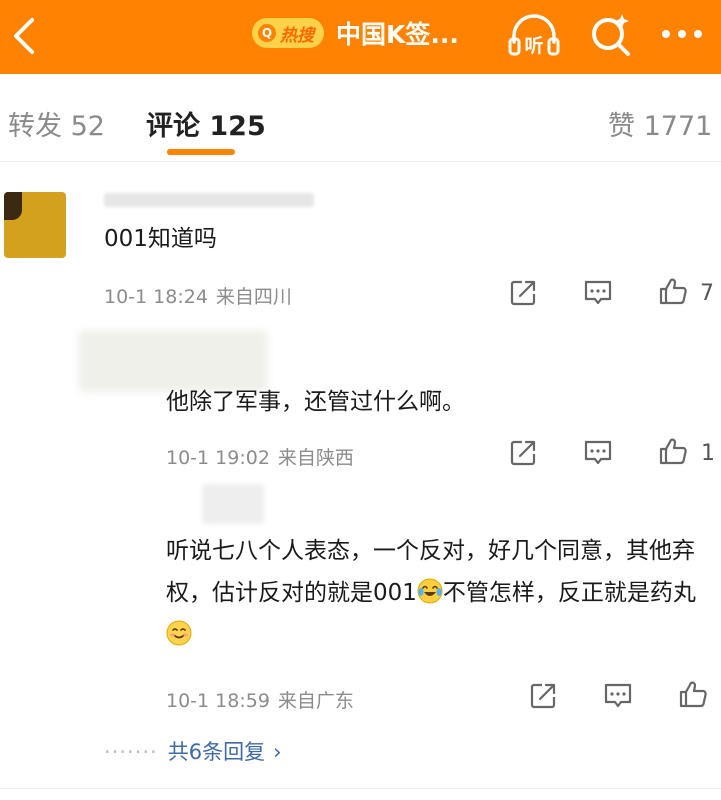 This screenshot has height=800, width=721. I want to click on tab-like: 赞 1771, so click(660, 123).